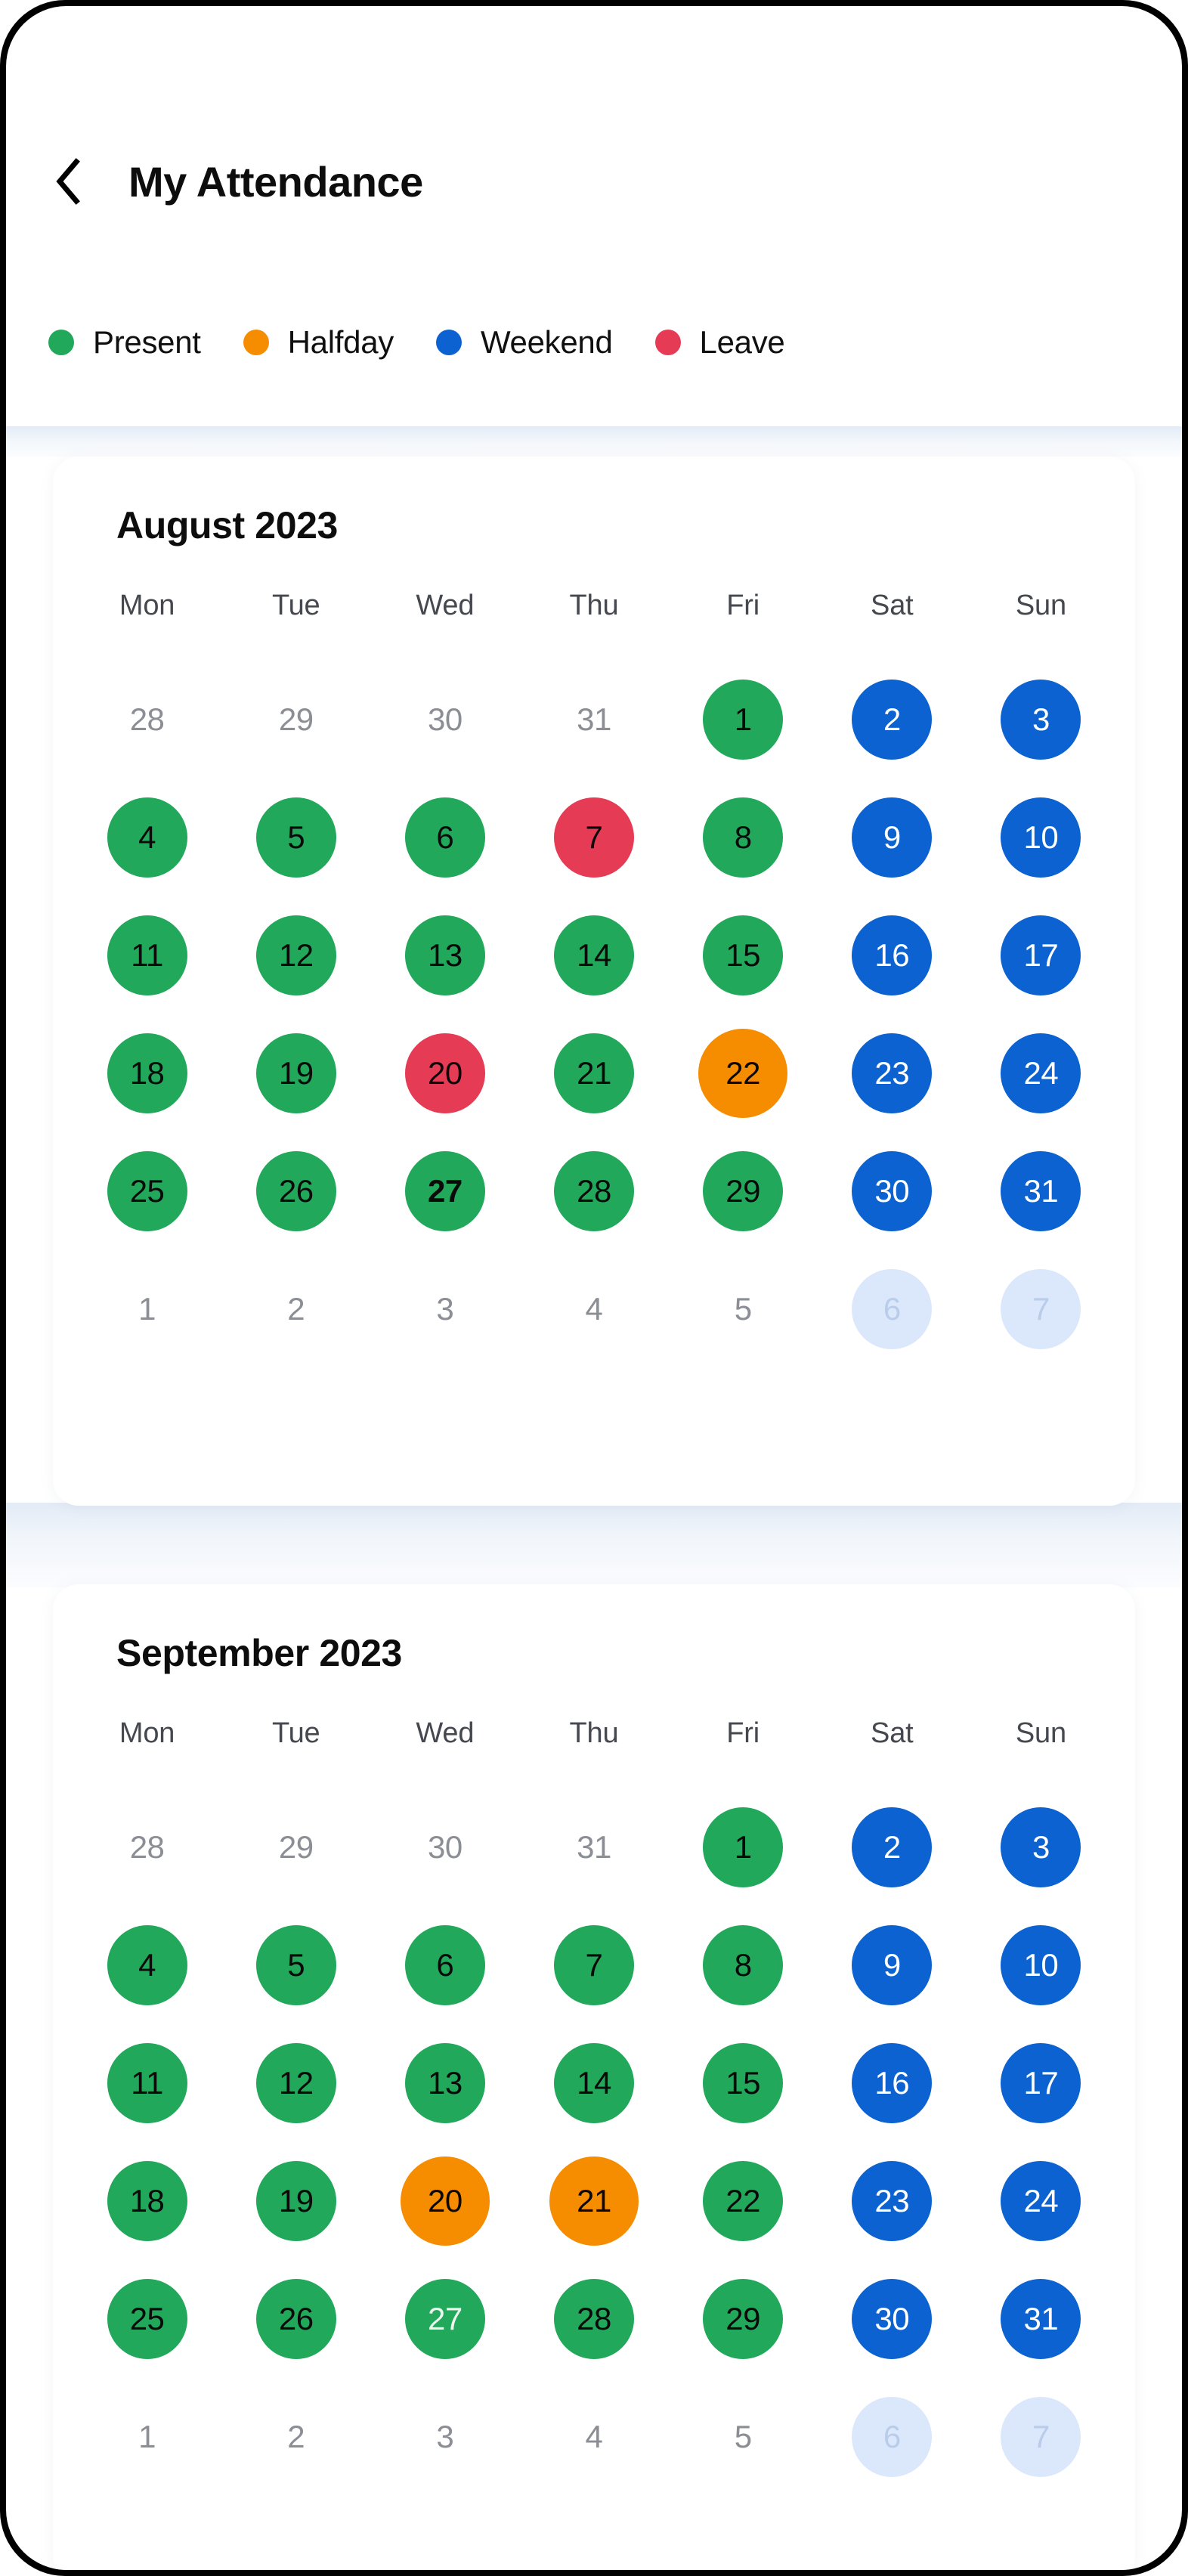 Image resolution: width=1188 pixels, height=2576 pixels. I want to click on day-present: 19, so click(296, 1073).